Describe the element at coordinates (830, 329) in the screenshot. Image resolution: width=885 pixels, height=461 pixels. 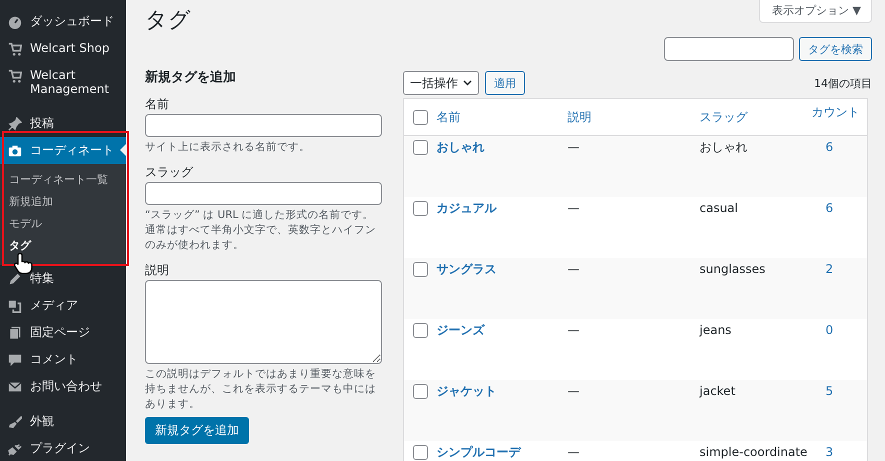
I see `count-link: 0` at that location.